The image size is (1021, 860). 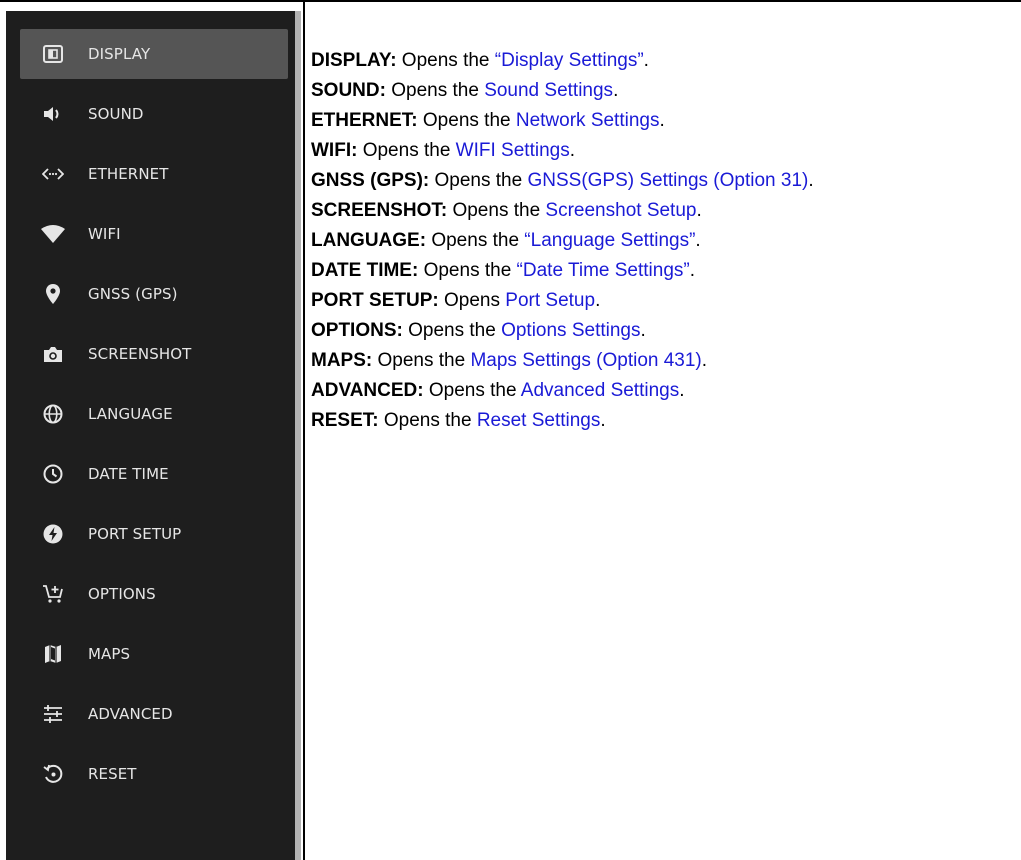 What do you see at coordinates (334, 150) in the screenshot?
I see `description-term: WIFI:` at bounding box center [334, 150].